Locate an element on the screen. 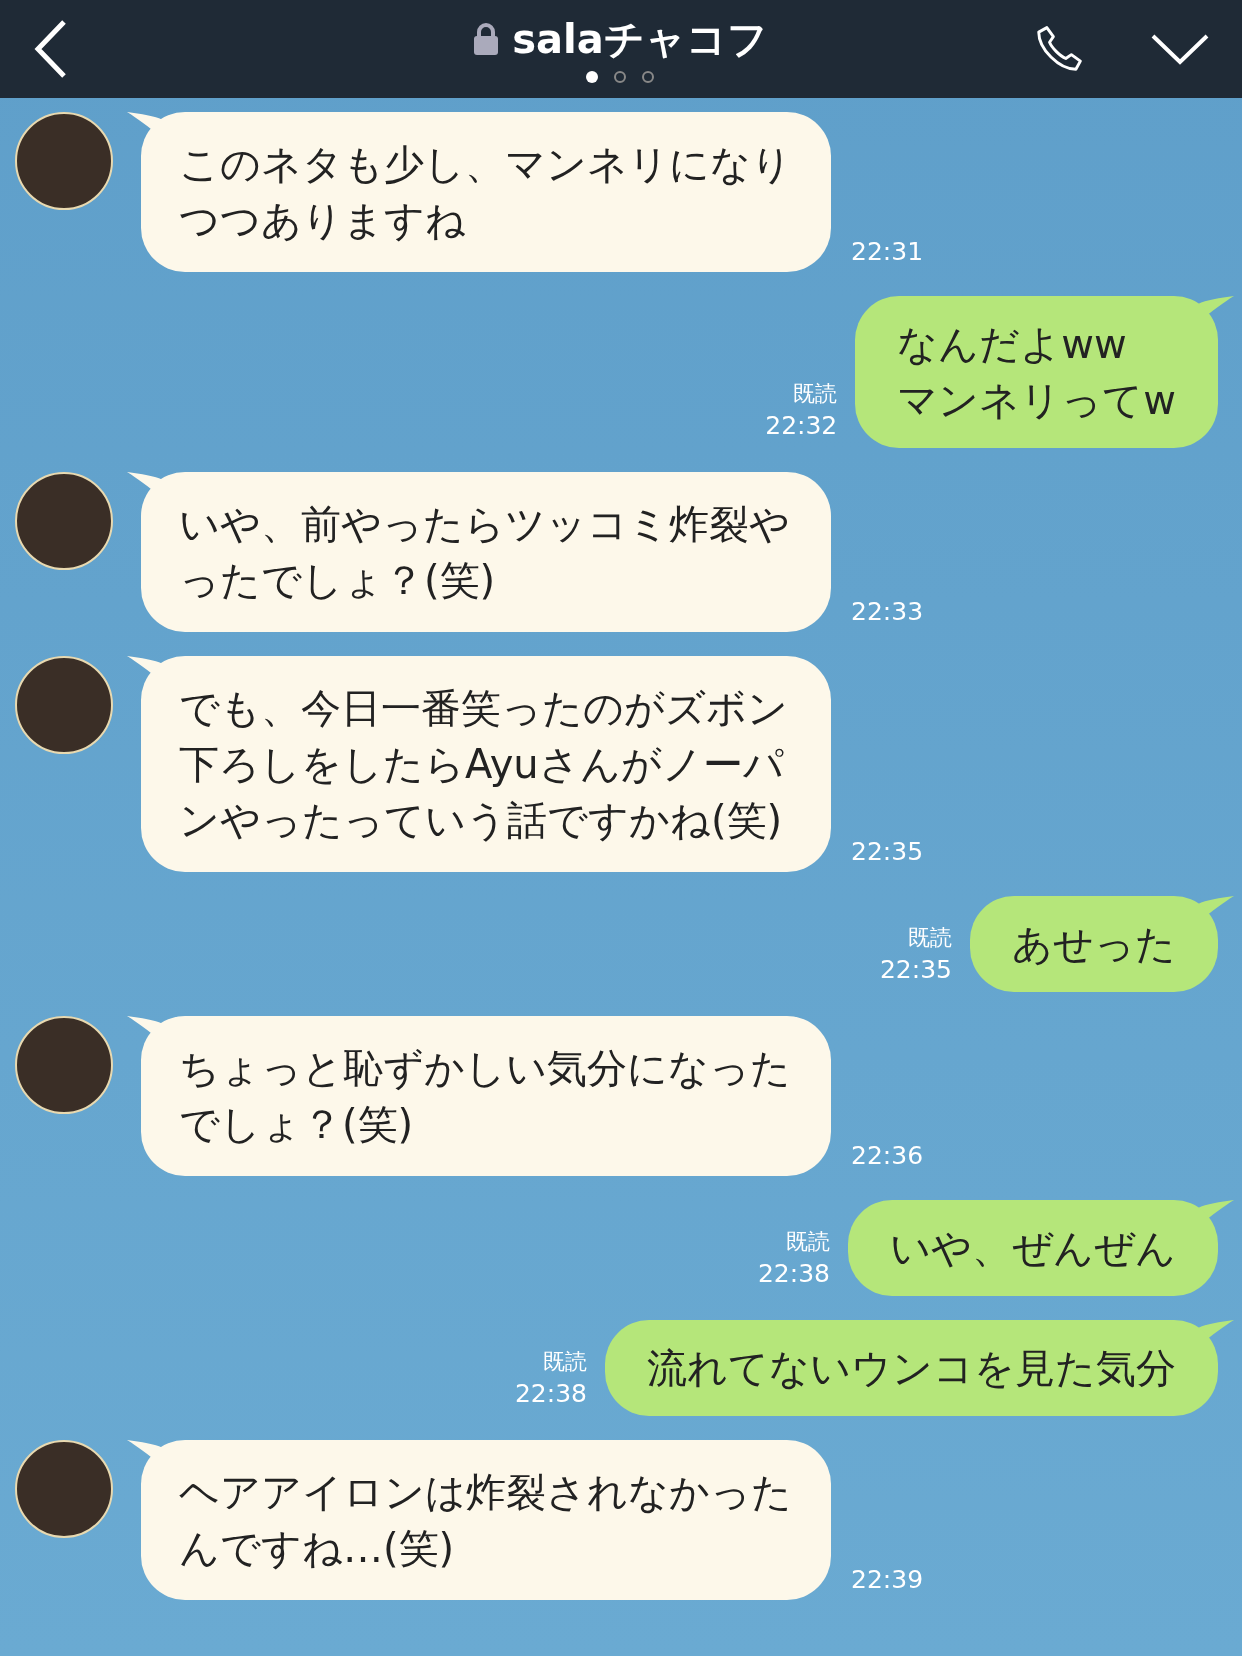 The height and width of the screenshot is (1656, 1242). lock-icon is located at coordinates (486, 39).